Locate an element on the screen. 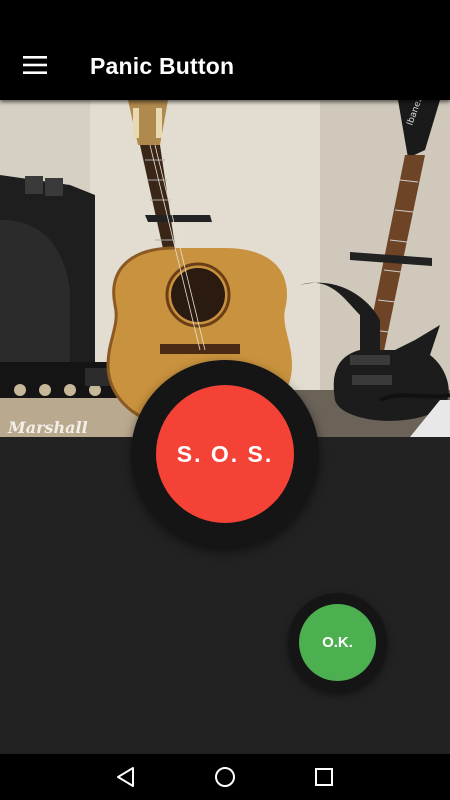 The height and width of the screenshot is (800, 450). home-circle-icon is located at coordinates (225, 777).